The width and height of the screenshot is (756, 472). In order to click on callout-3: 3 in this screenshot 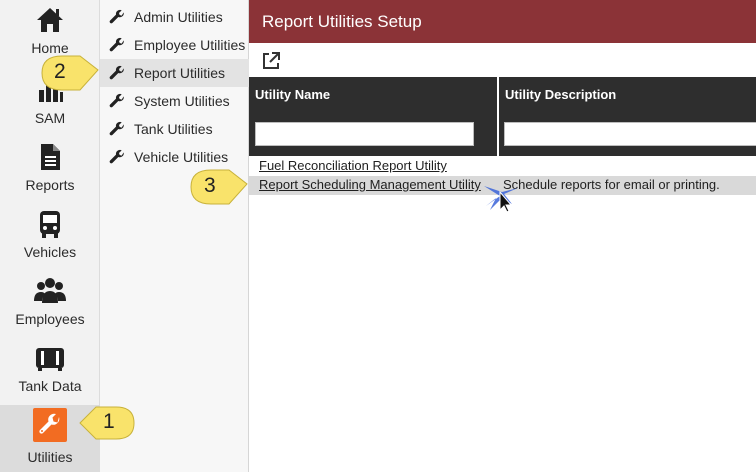, I will do `click(217, 186)`.